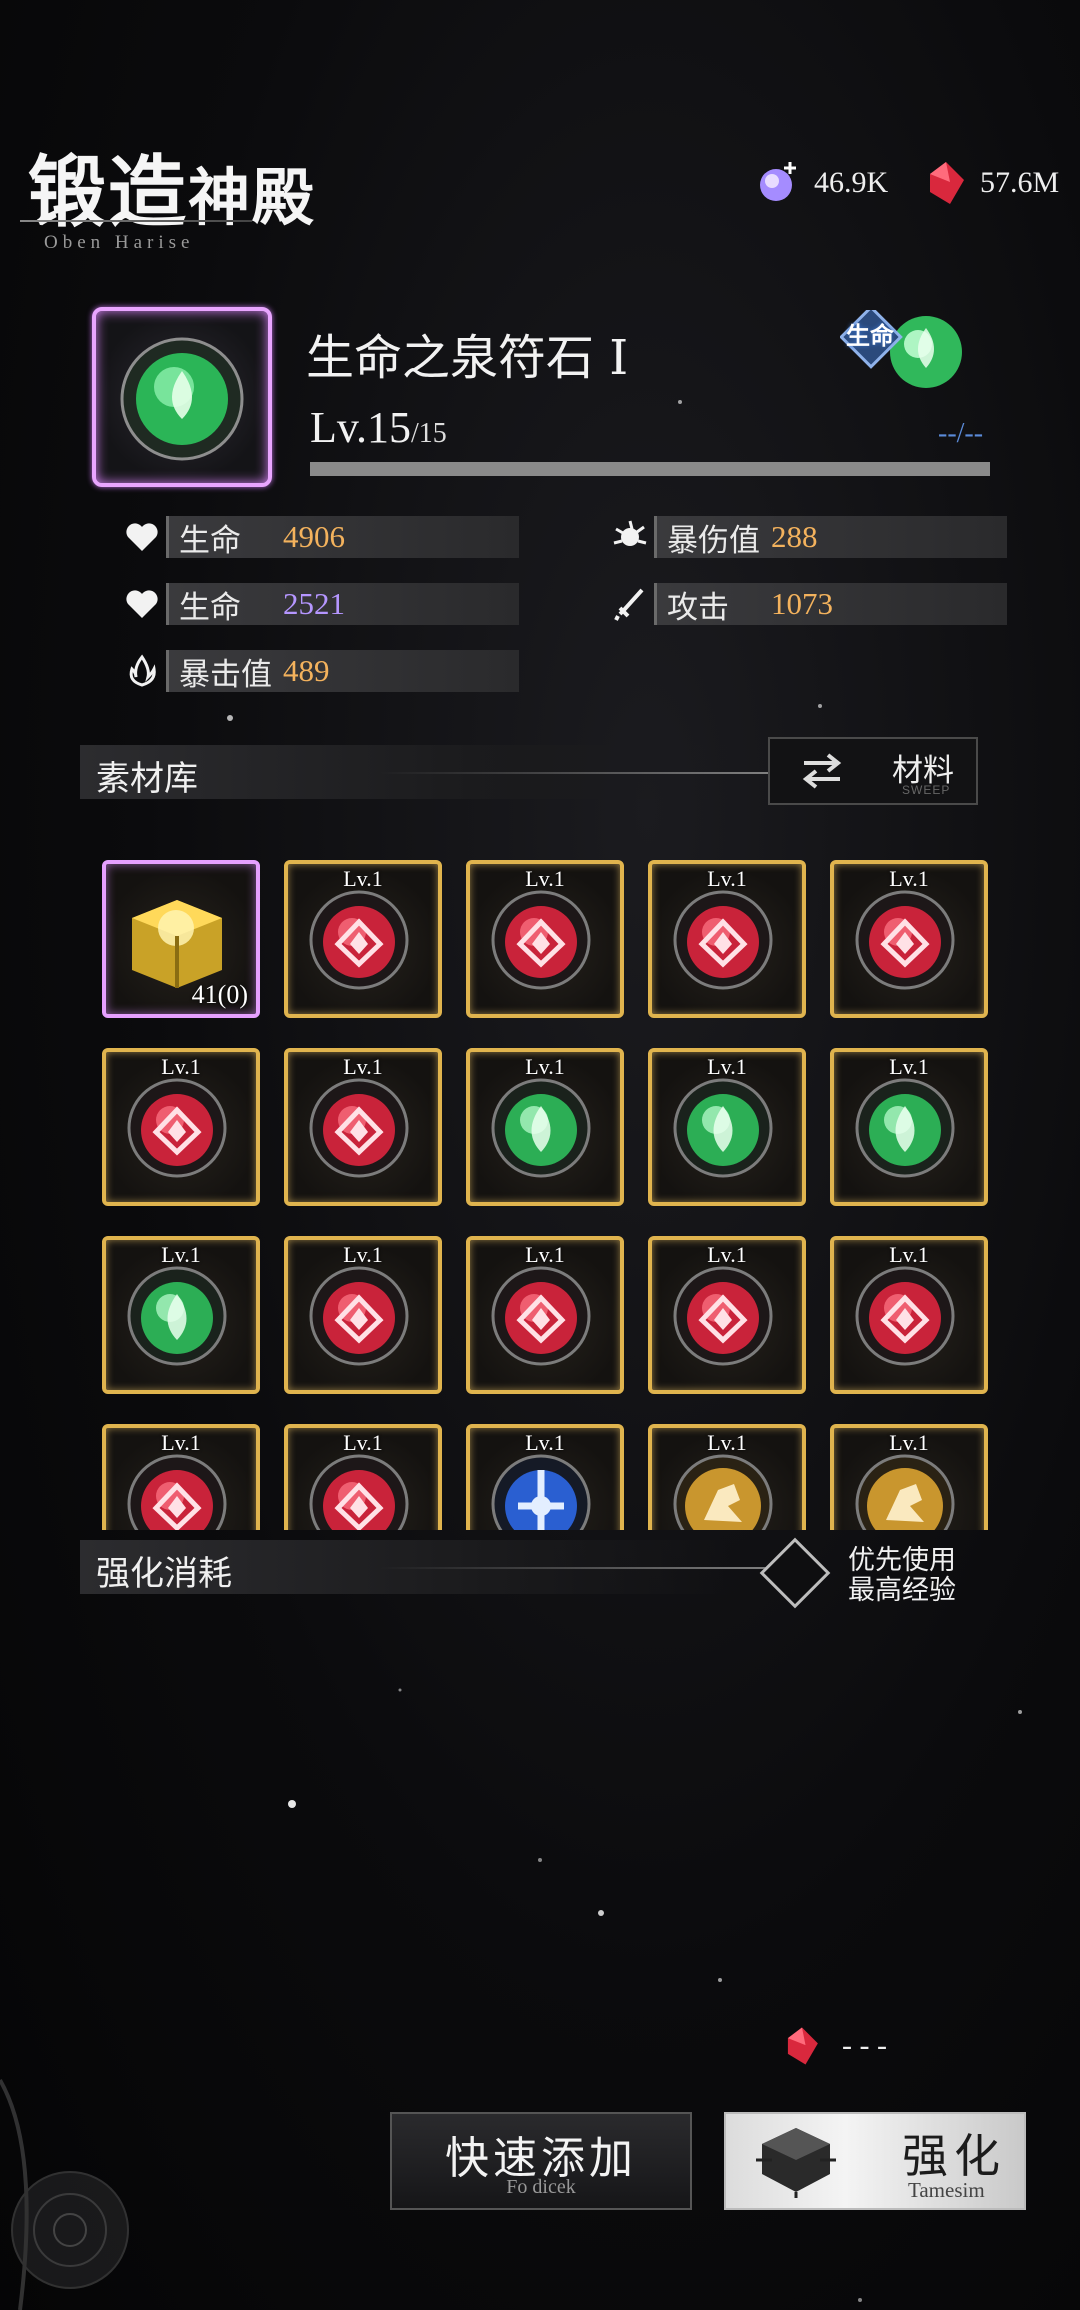 This screenshot has height=2310, width=1080. I want to click on crit-damage-icon, so click(630, 537).